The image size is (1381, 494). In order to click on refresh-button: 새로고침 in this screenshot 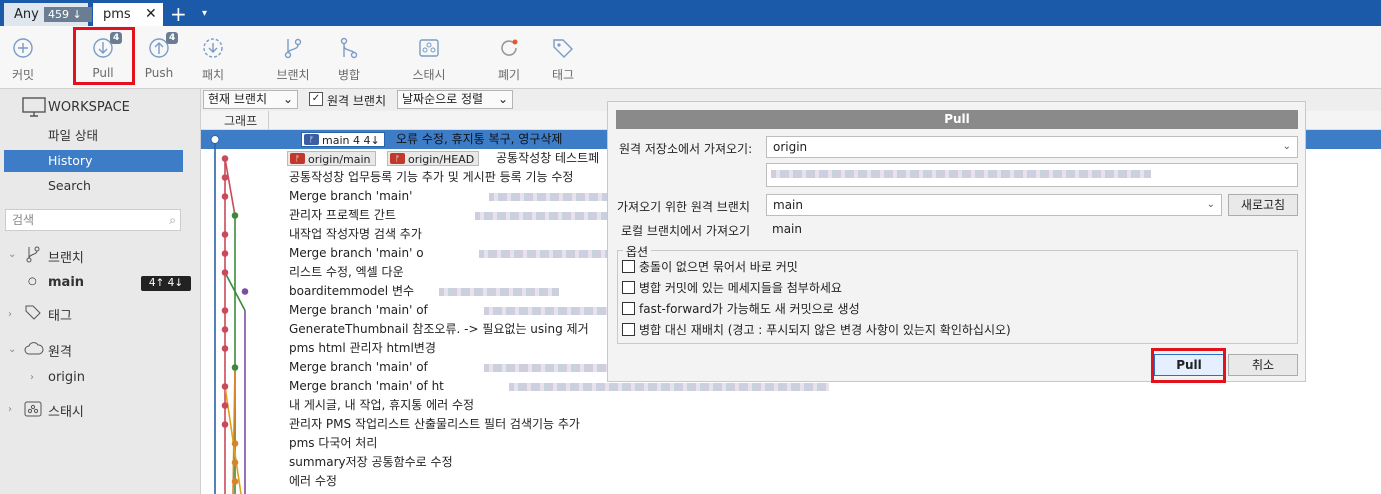, I will do `click(1263, 205)`.